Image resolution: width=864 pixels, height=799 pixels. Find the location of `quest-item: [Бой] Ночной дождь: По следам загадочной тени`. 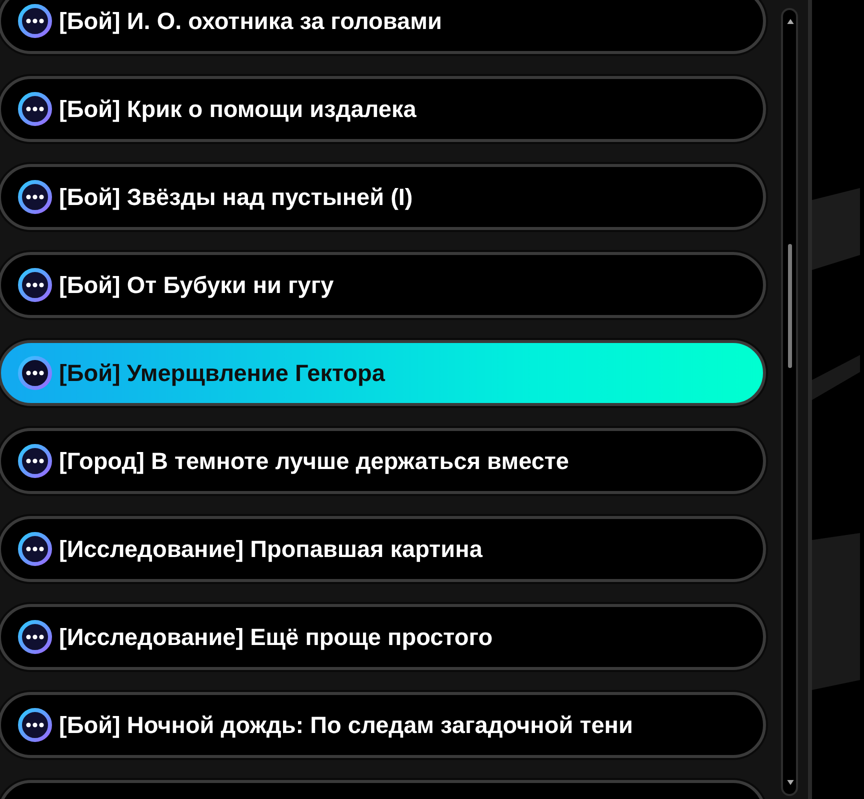

quest-item: [Бой] Ночной дождь: По следам загадочной тени is located at coordinates (383, 725).